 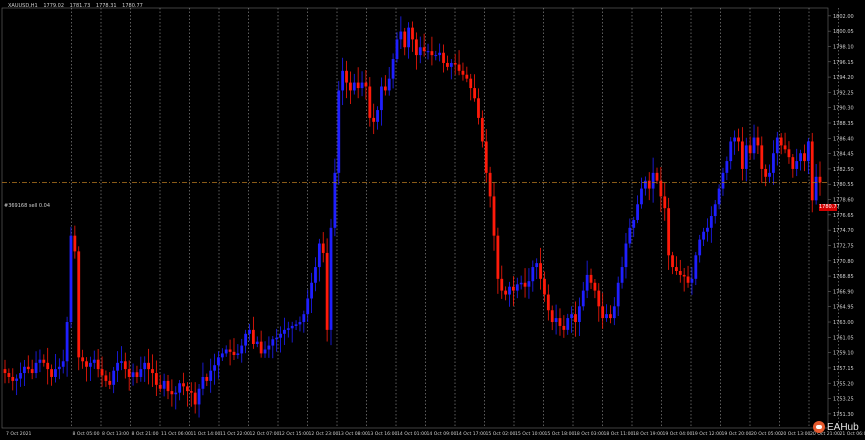 What do you see at coordinates (843, 155) in the screenshot?
I see `y-tick-label: 1784.45` at bounding box center [843, 155].